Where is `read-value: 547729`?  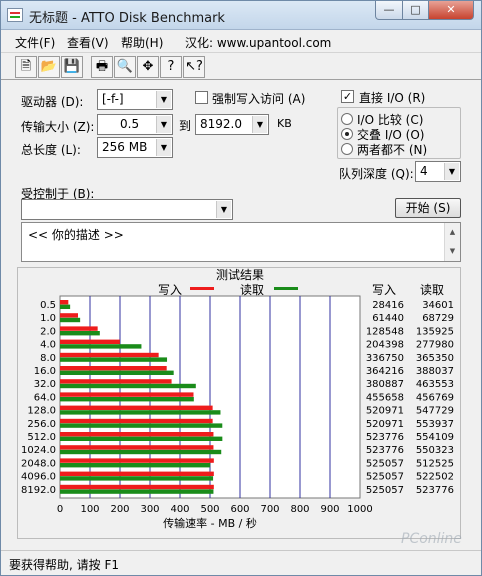
read-value: 547729 is located at coordinates (435, 411).